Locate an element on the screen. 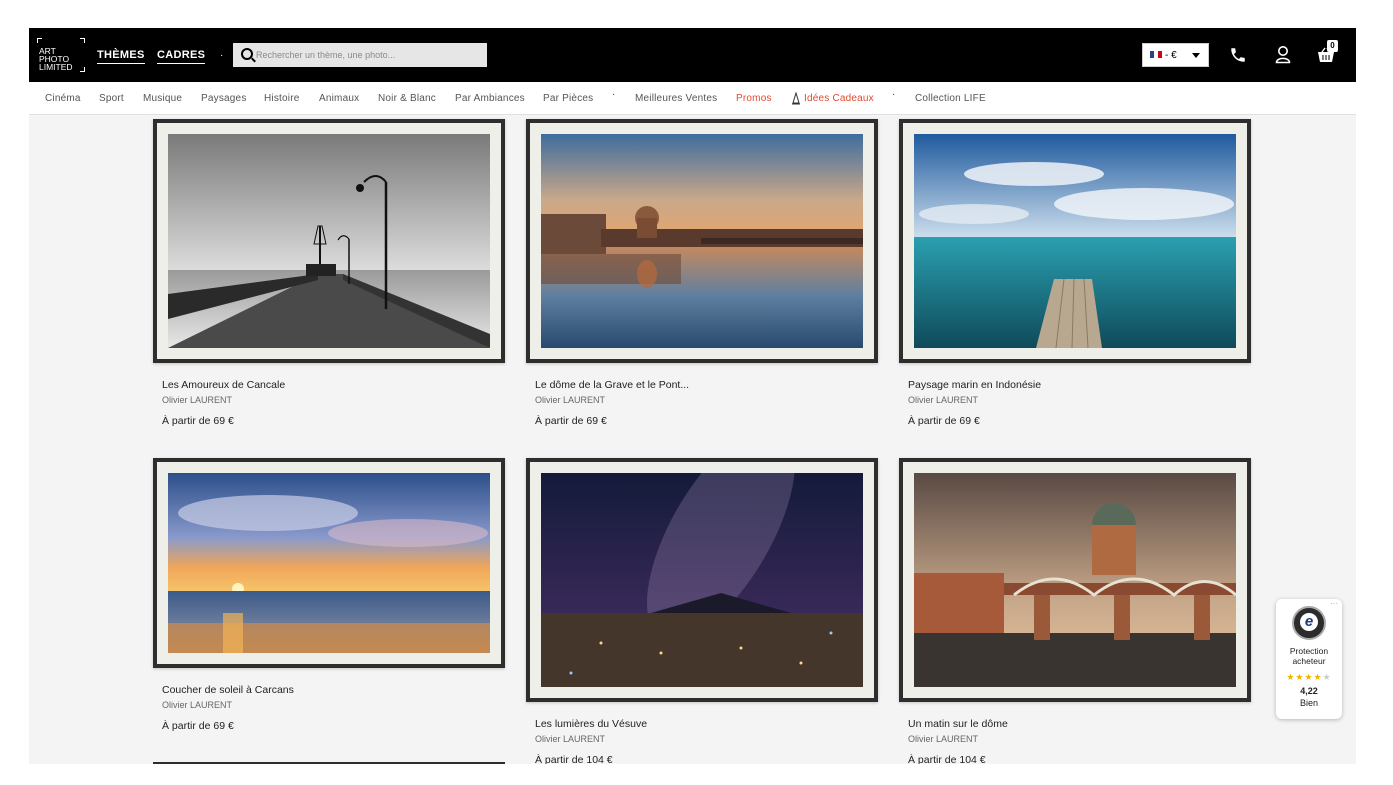  cart-count-badge: 0 is located at coordinates (1332, 46).